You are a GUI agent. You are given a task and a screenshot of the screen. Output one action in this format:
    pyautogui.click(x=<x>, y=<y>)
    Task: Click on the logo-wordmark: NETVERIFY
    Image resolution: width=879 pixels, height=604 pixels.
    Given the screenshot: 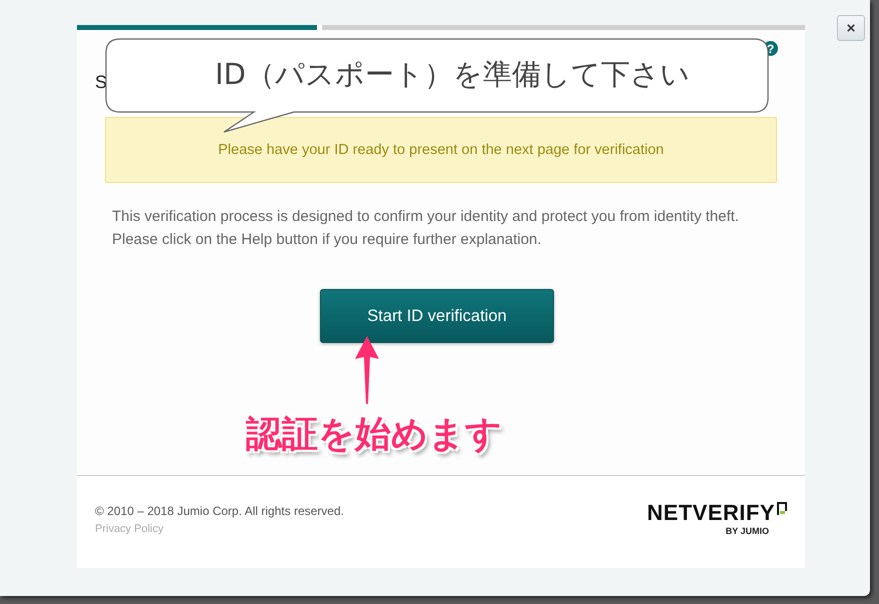 What is the action you would take?
    pyautogui.click(x=711, y=513)
    